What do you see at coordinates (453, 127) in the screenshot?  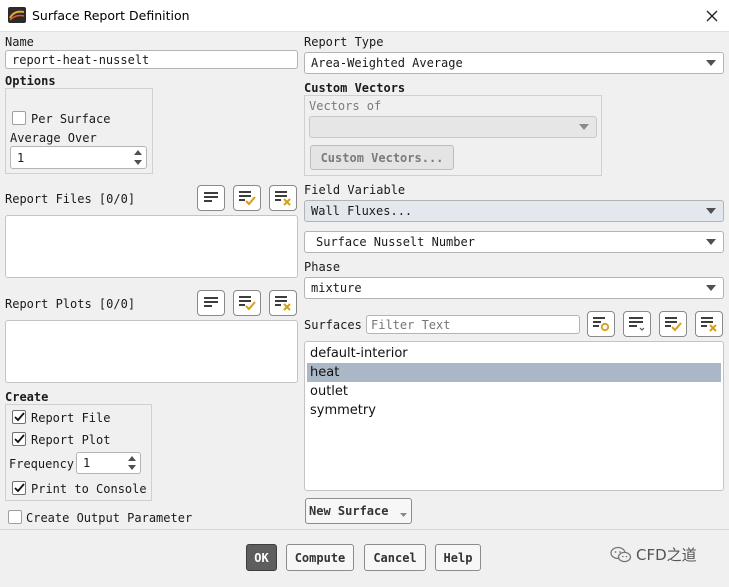 I see `vectors-of-dropdown` at bounding box center [453, 127].